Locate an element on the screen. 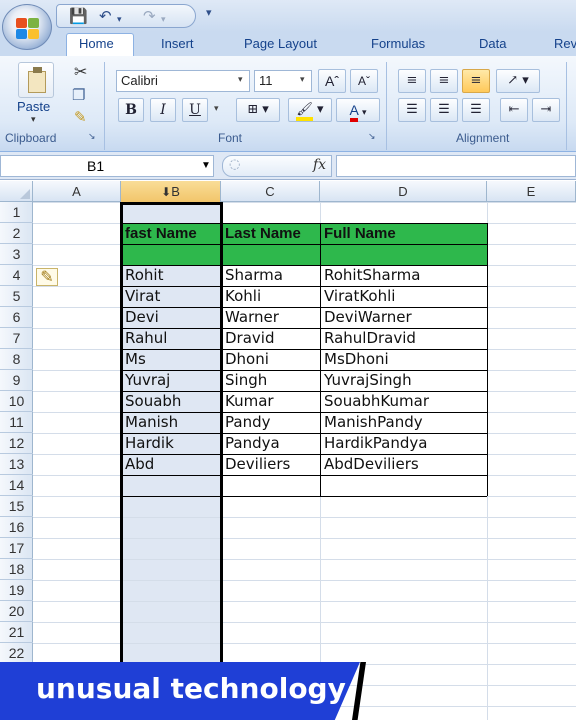  row-header-11: 11 is located at coordinates (16, 422).